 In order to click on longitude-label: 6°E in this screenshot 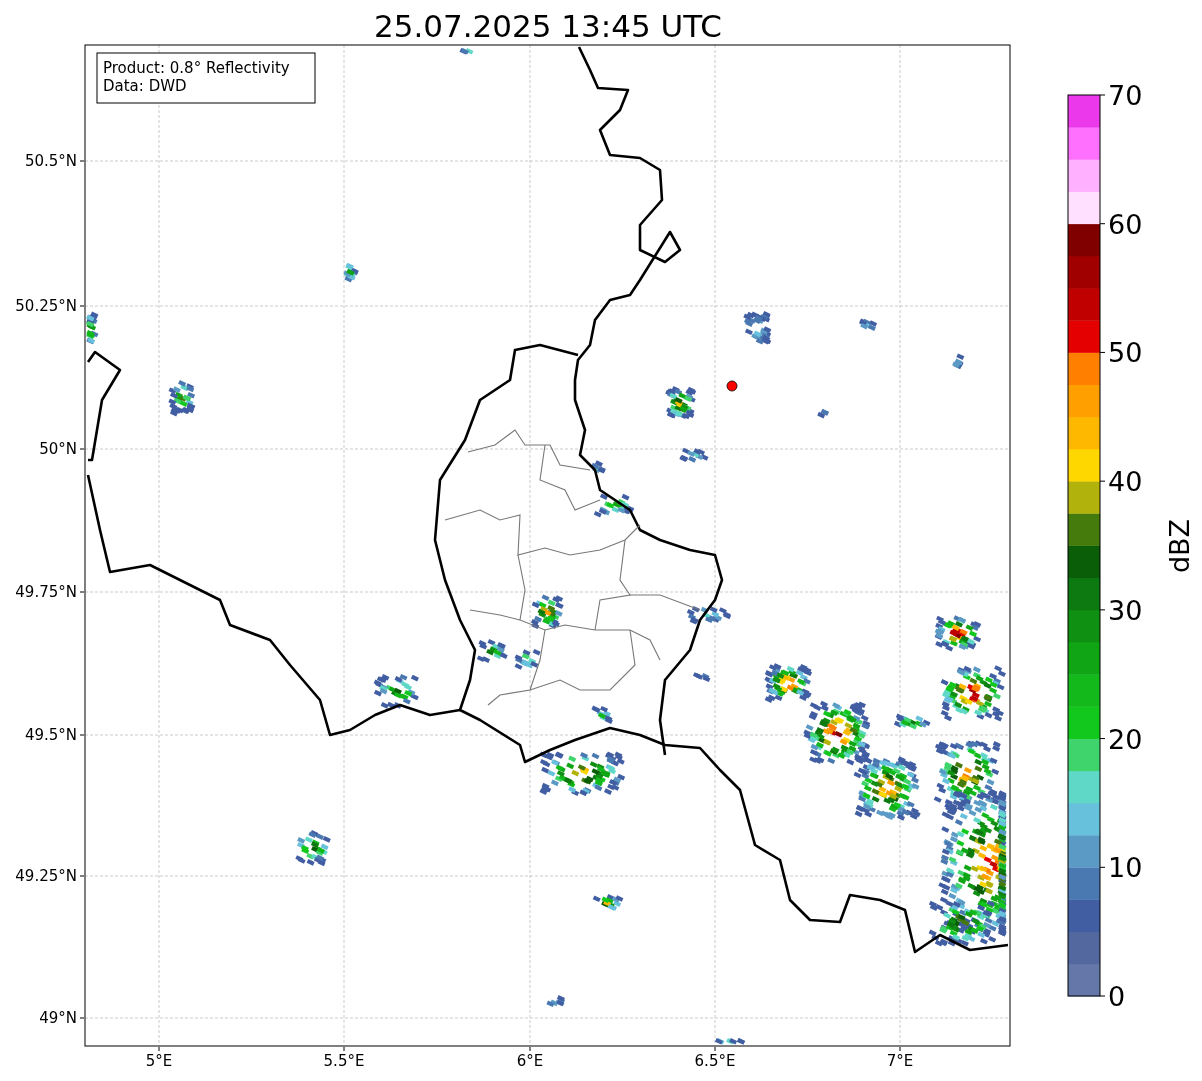, I will do `click(530, 1061)`.